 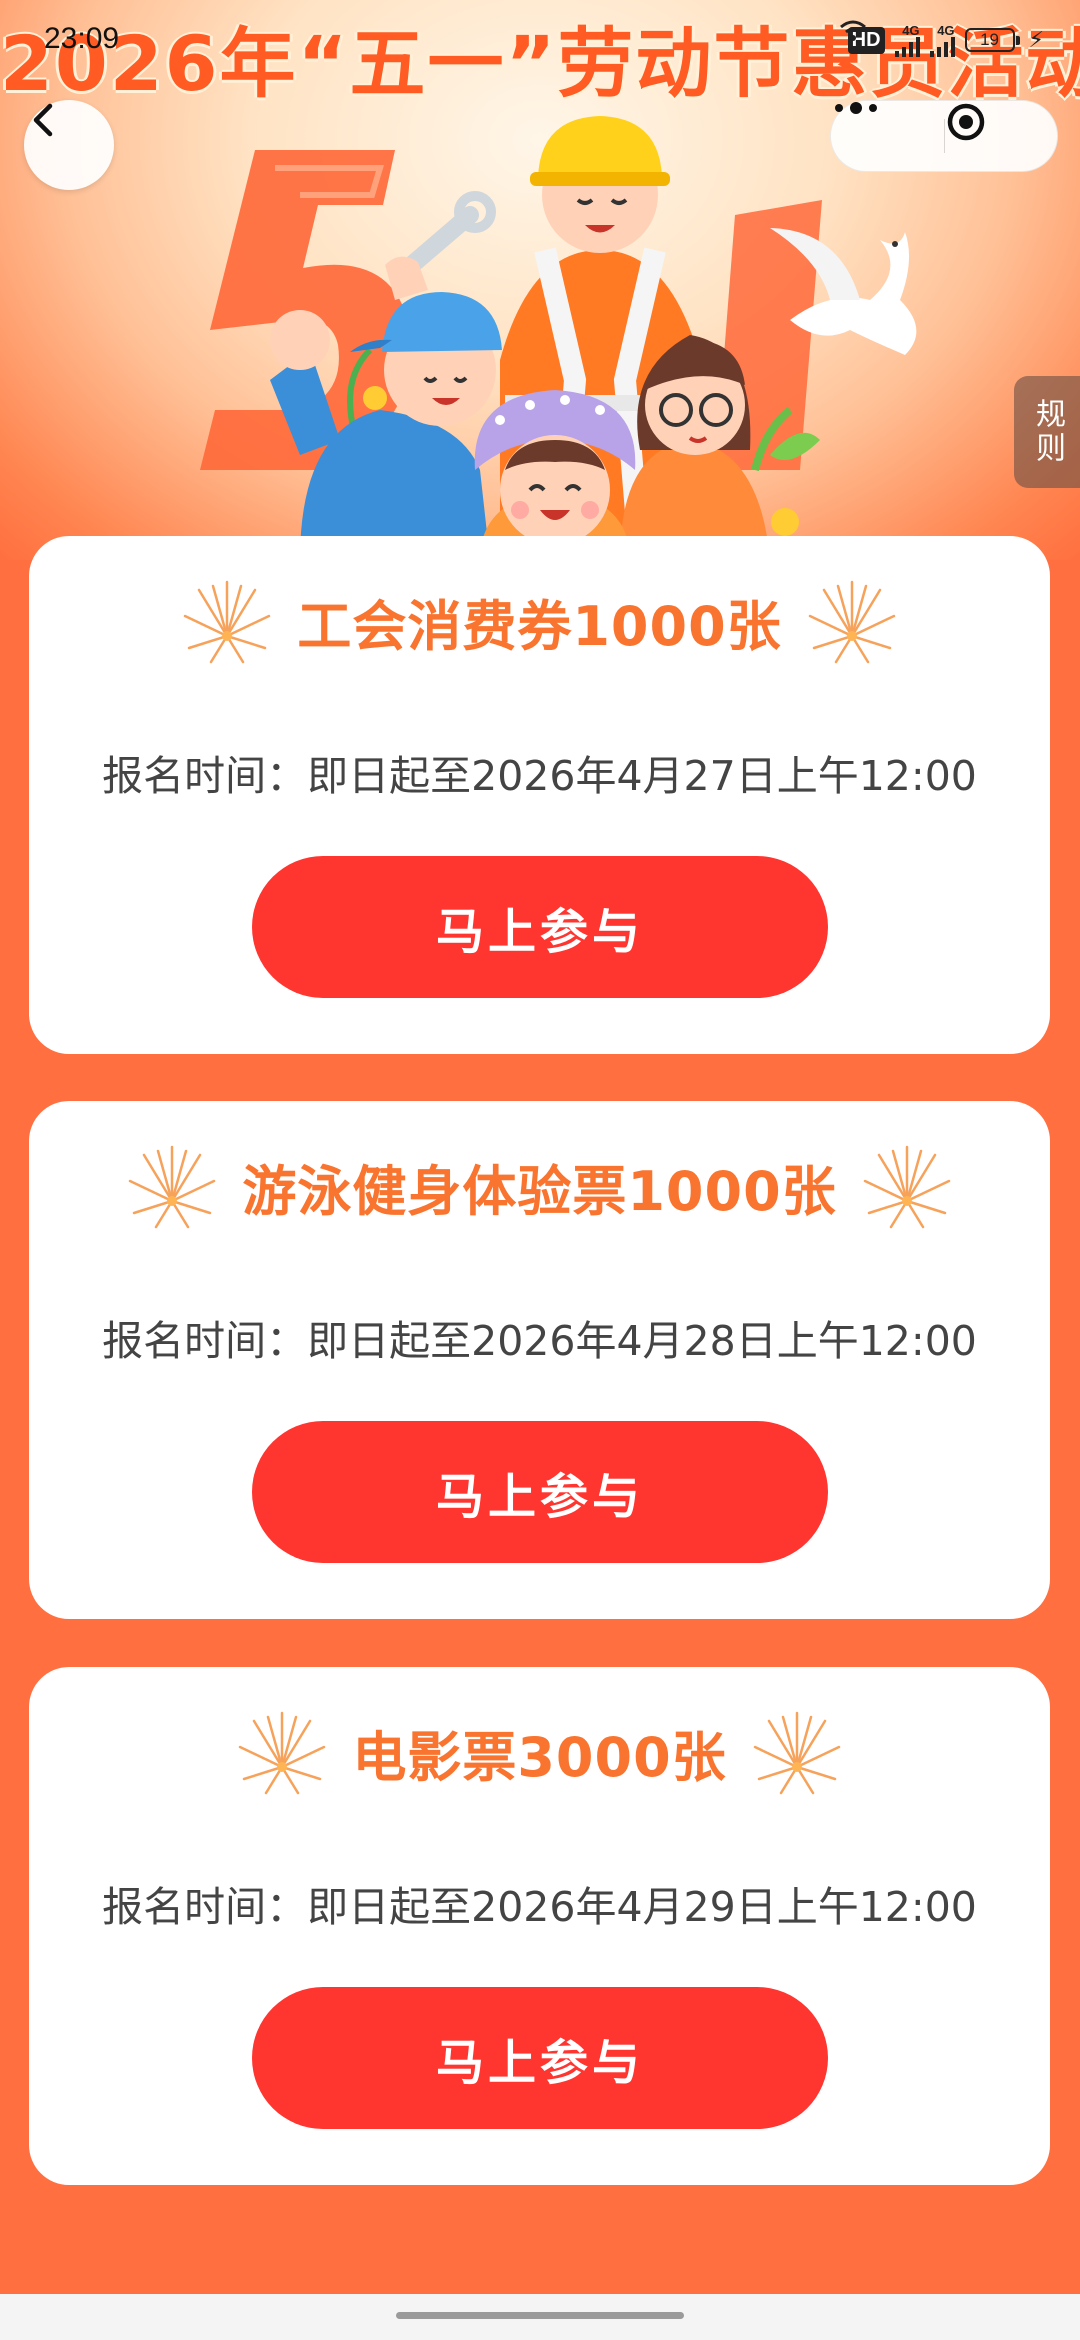 I want to click on network-indicator-1: 4G, so click(x=907, y=39).